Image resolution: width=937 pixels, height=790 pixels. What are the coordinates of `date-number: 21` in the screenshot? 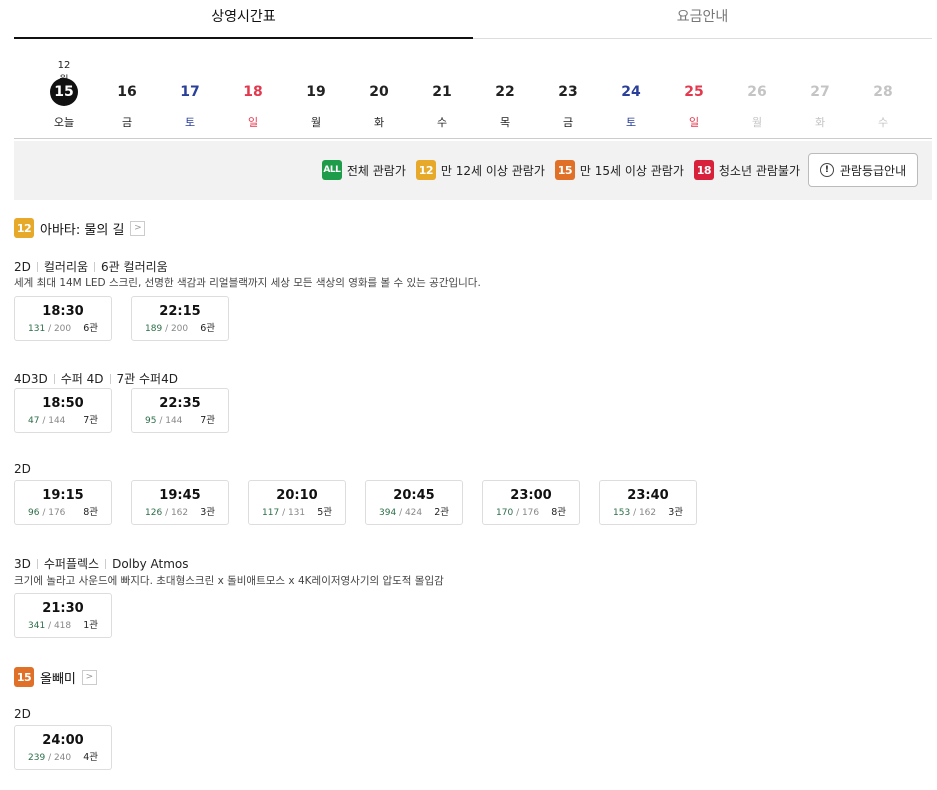 It's located at (442, 92).